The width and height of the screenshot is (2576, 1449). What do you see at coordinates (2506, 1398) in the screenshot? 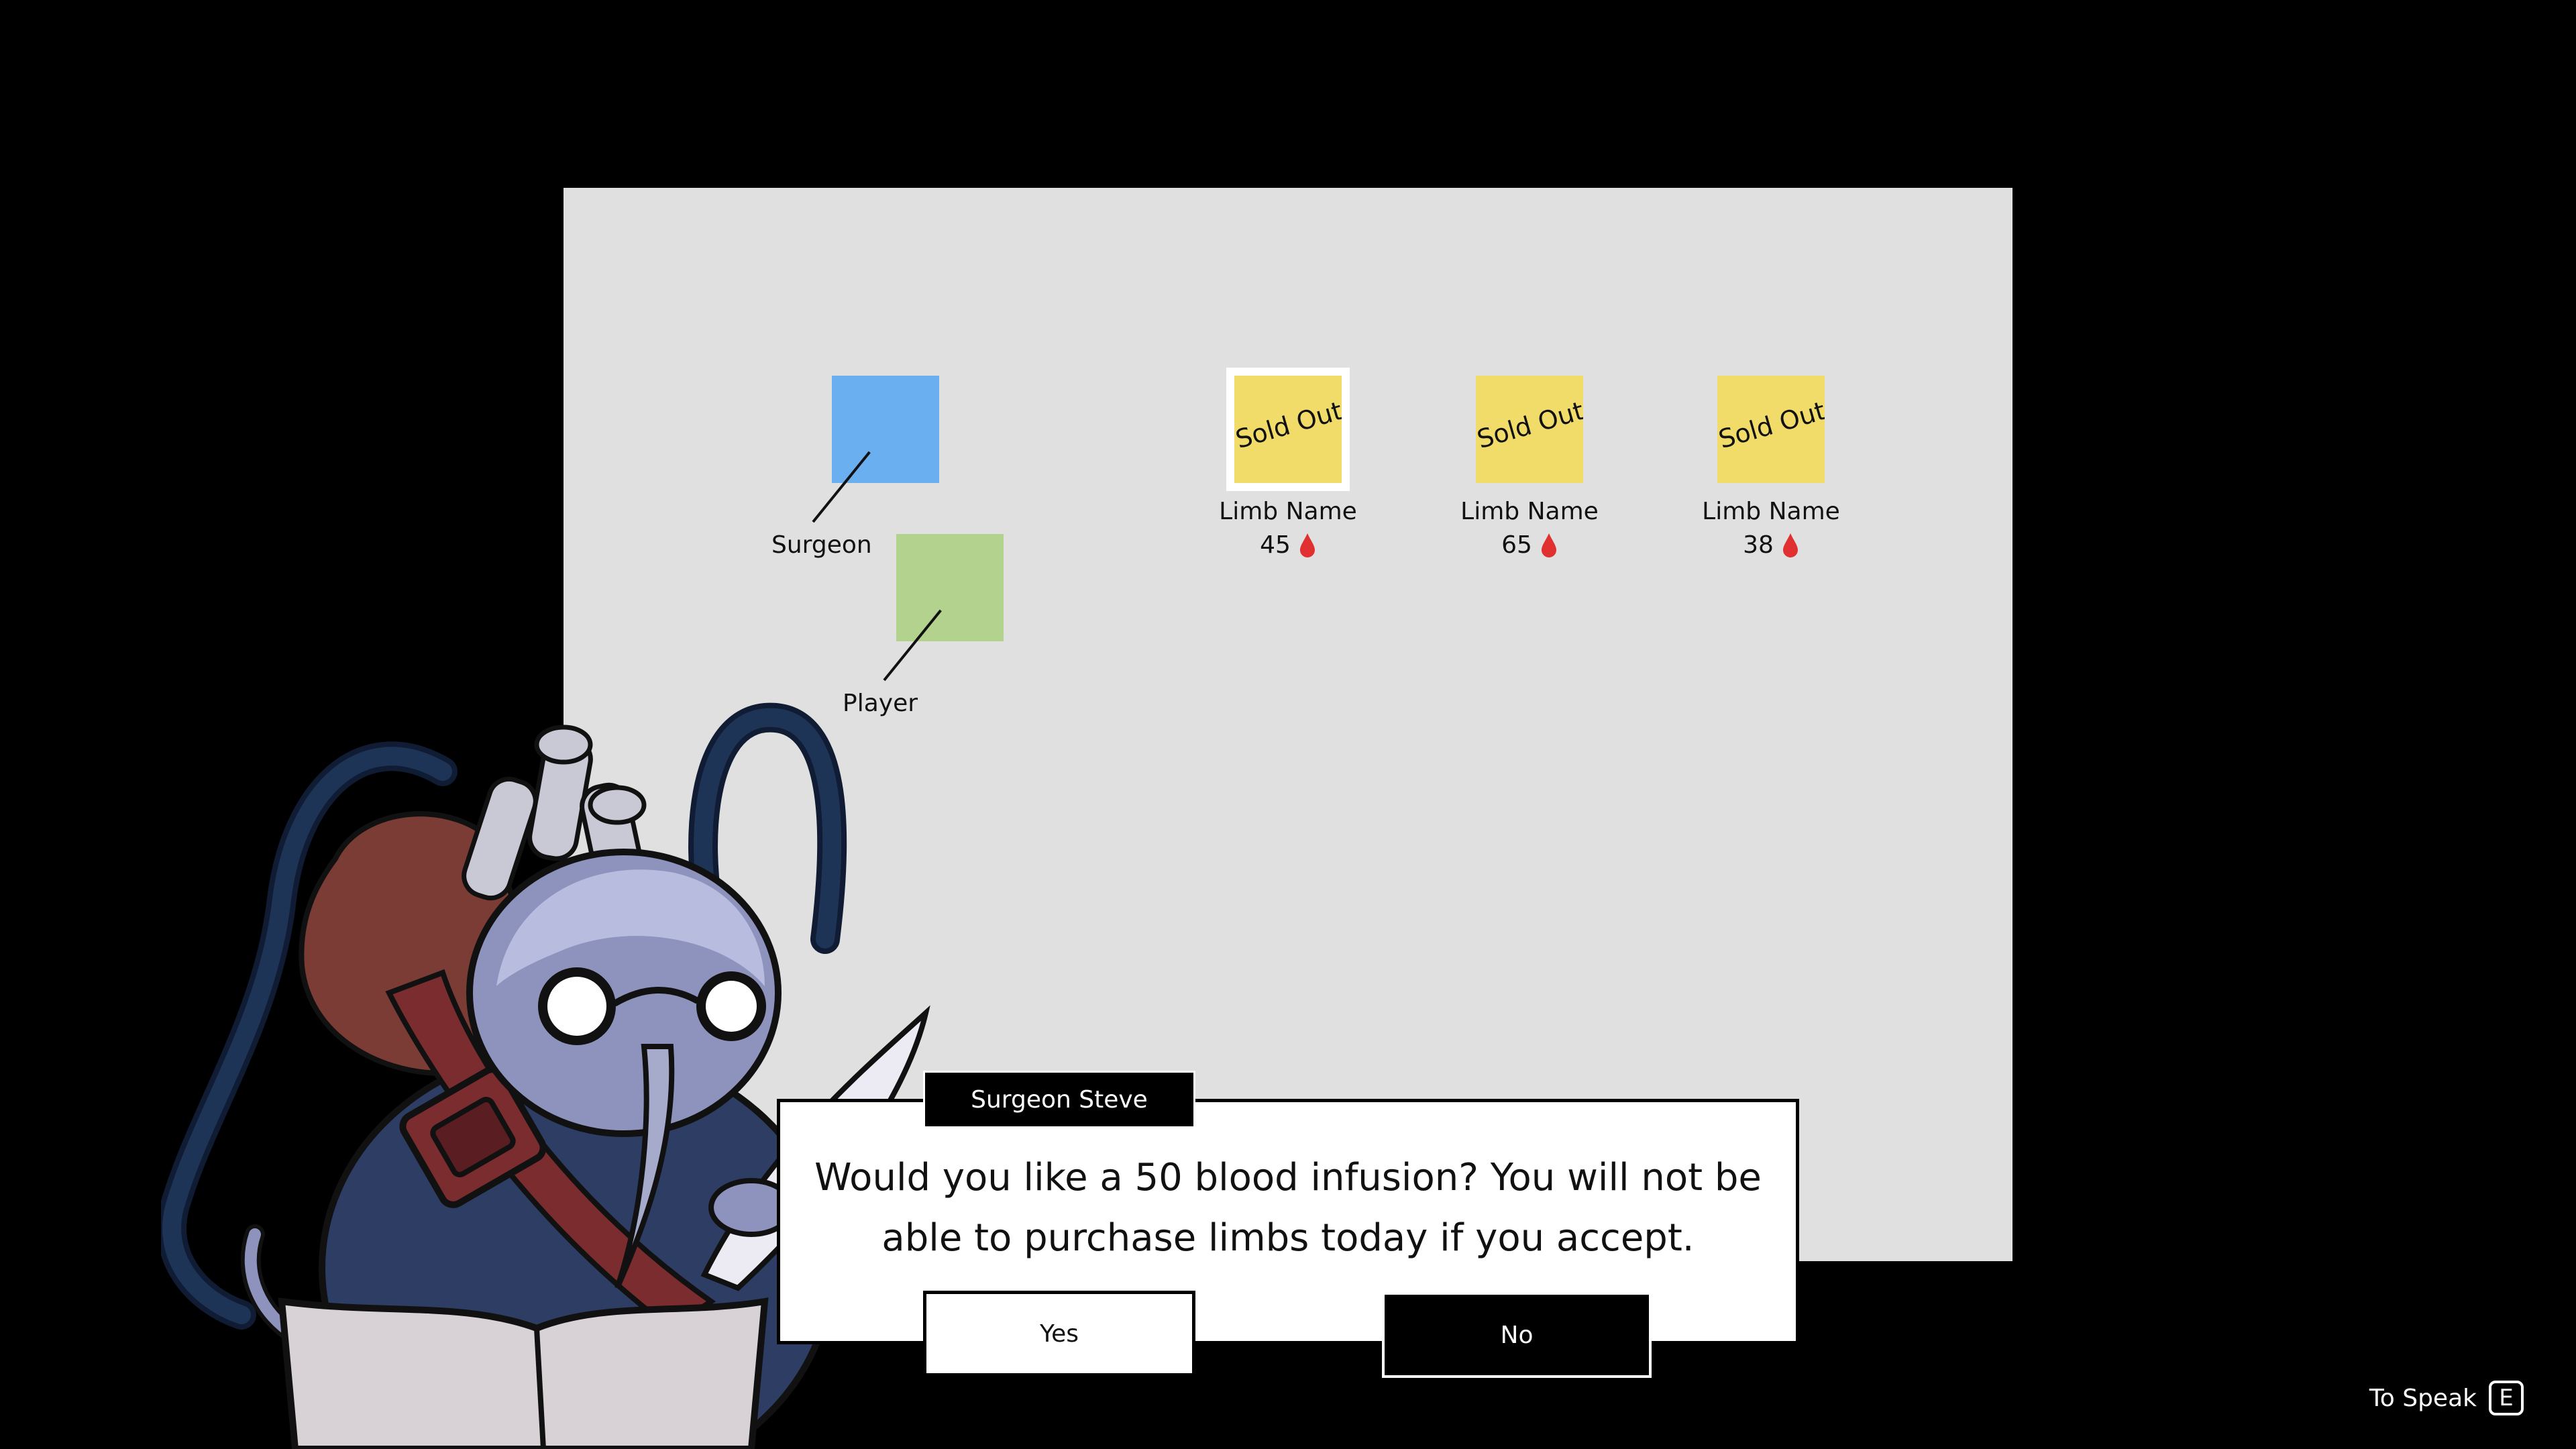
I see `key-e-icon: E` at bounding box center [2506, 1398].